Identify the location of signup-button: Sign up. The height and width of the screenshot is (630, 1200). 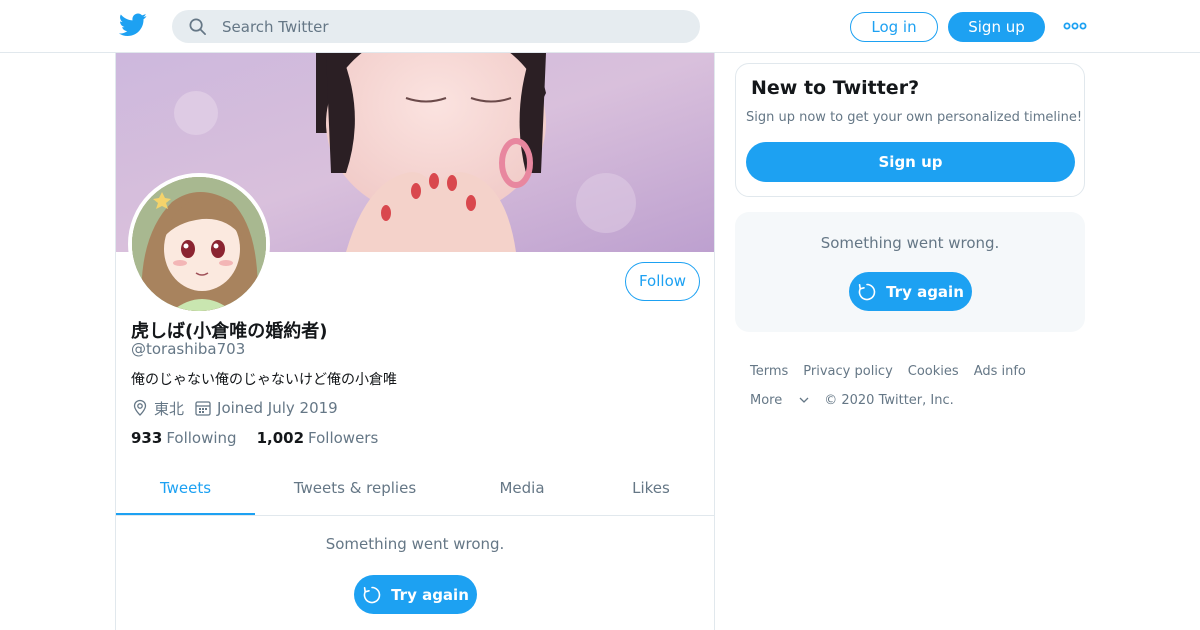
(996, 27).